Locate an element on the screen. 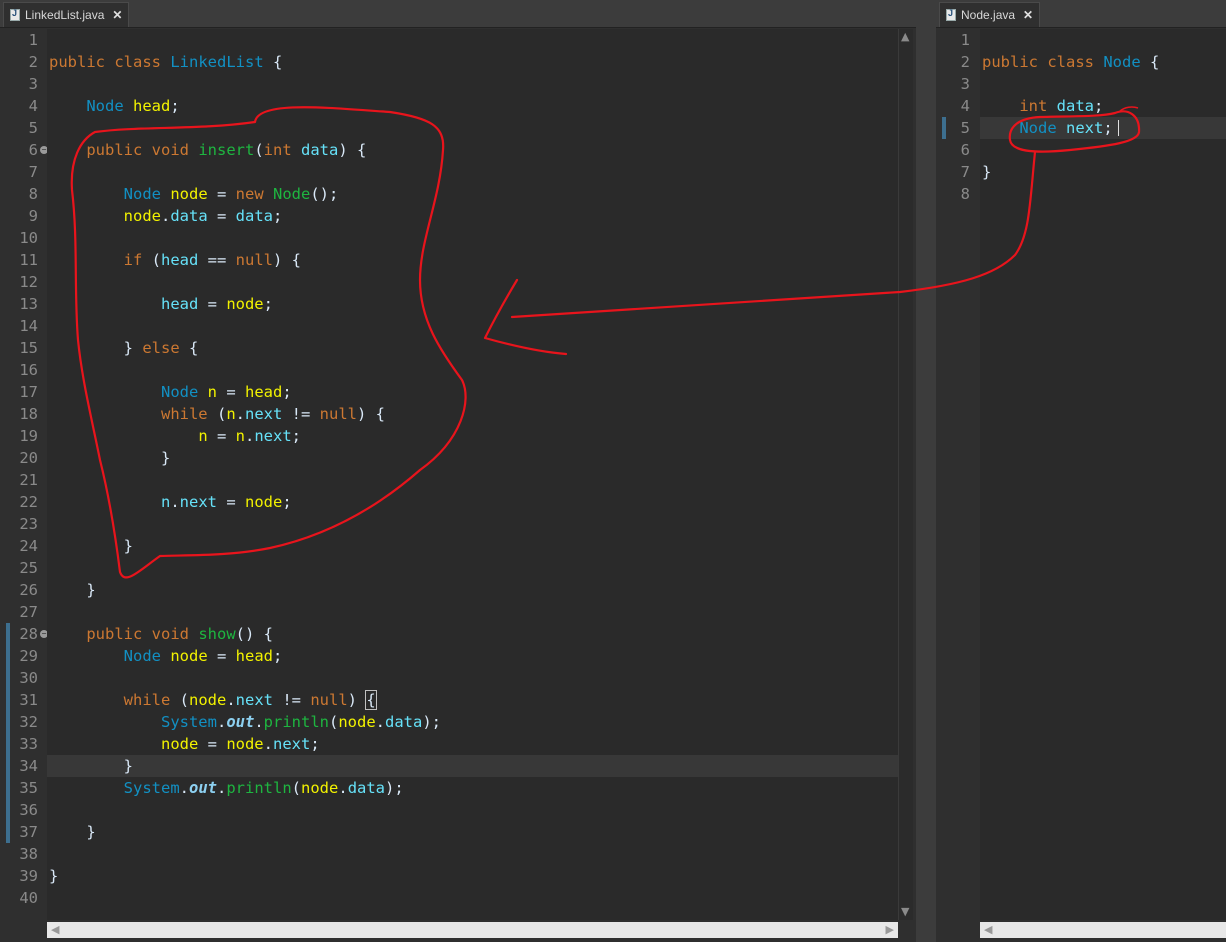  line-number: 3 is located at coordinates (965, 84).